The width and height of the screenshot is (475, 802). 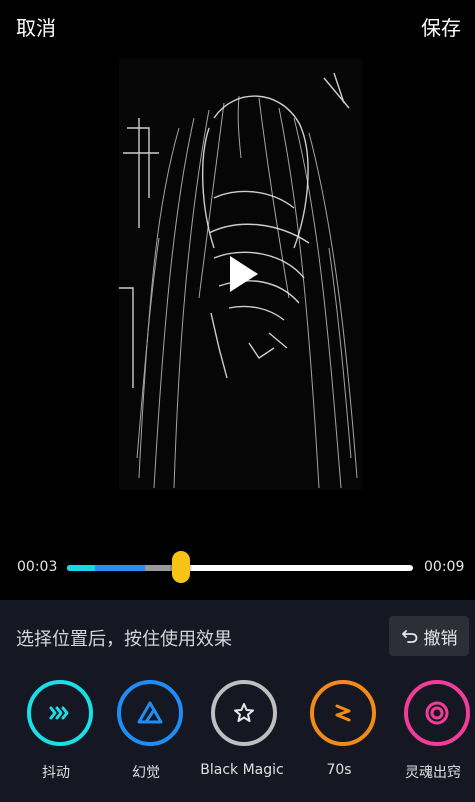 I want to click on effect-label: 幻觉, so click(x=146, y=773).